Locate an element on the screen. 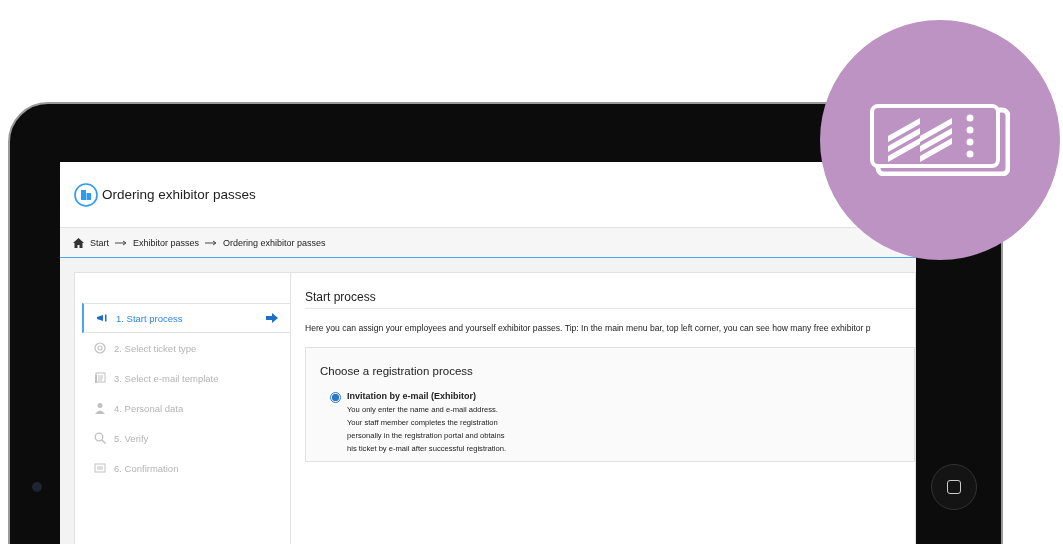  step-item: 2. Select ticket type is located at coordinates (186, 348).